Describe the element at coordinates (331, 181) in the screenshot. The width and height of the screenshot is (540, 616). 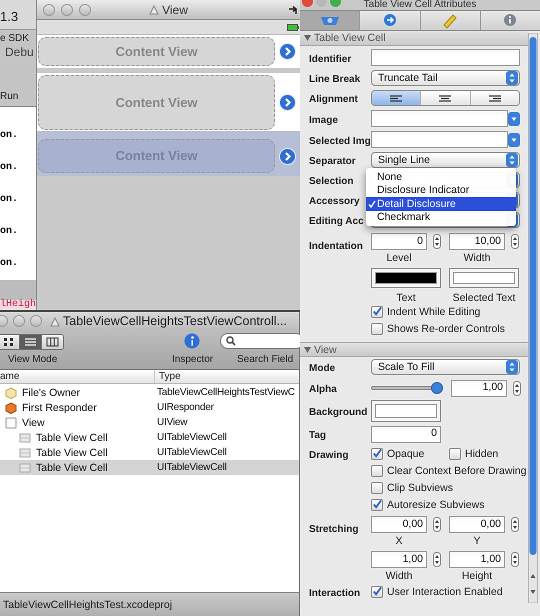
I see `field-label: Selection` at that location.